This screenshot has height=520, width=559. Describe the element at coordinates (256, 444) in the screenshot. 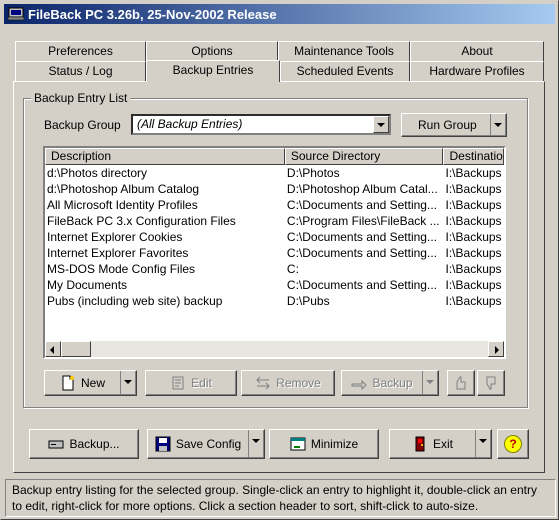

I see `save-config-dropdown` at that location.